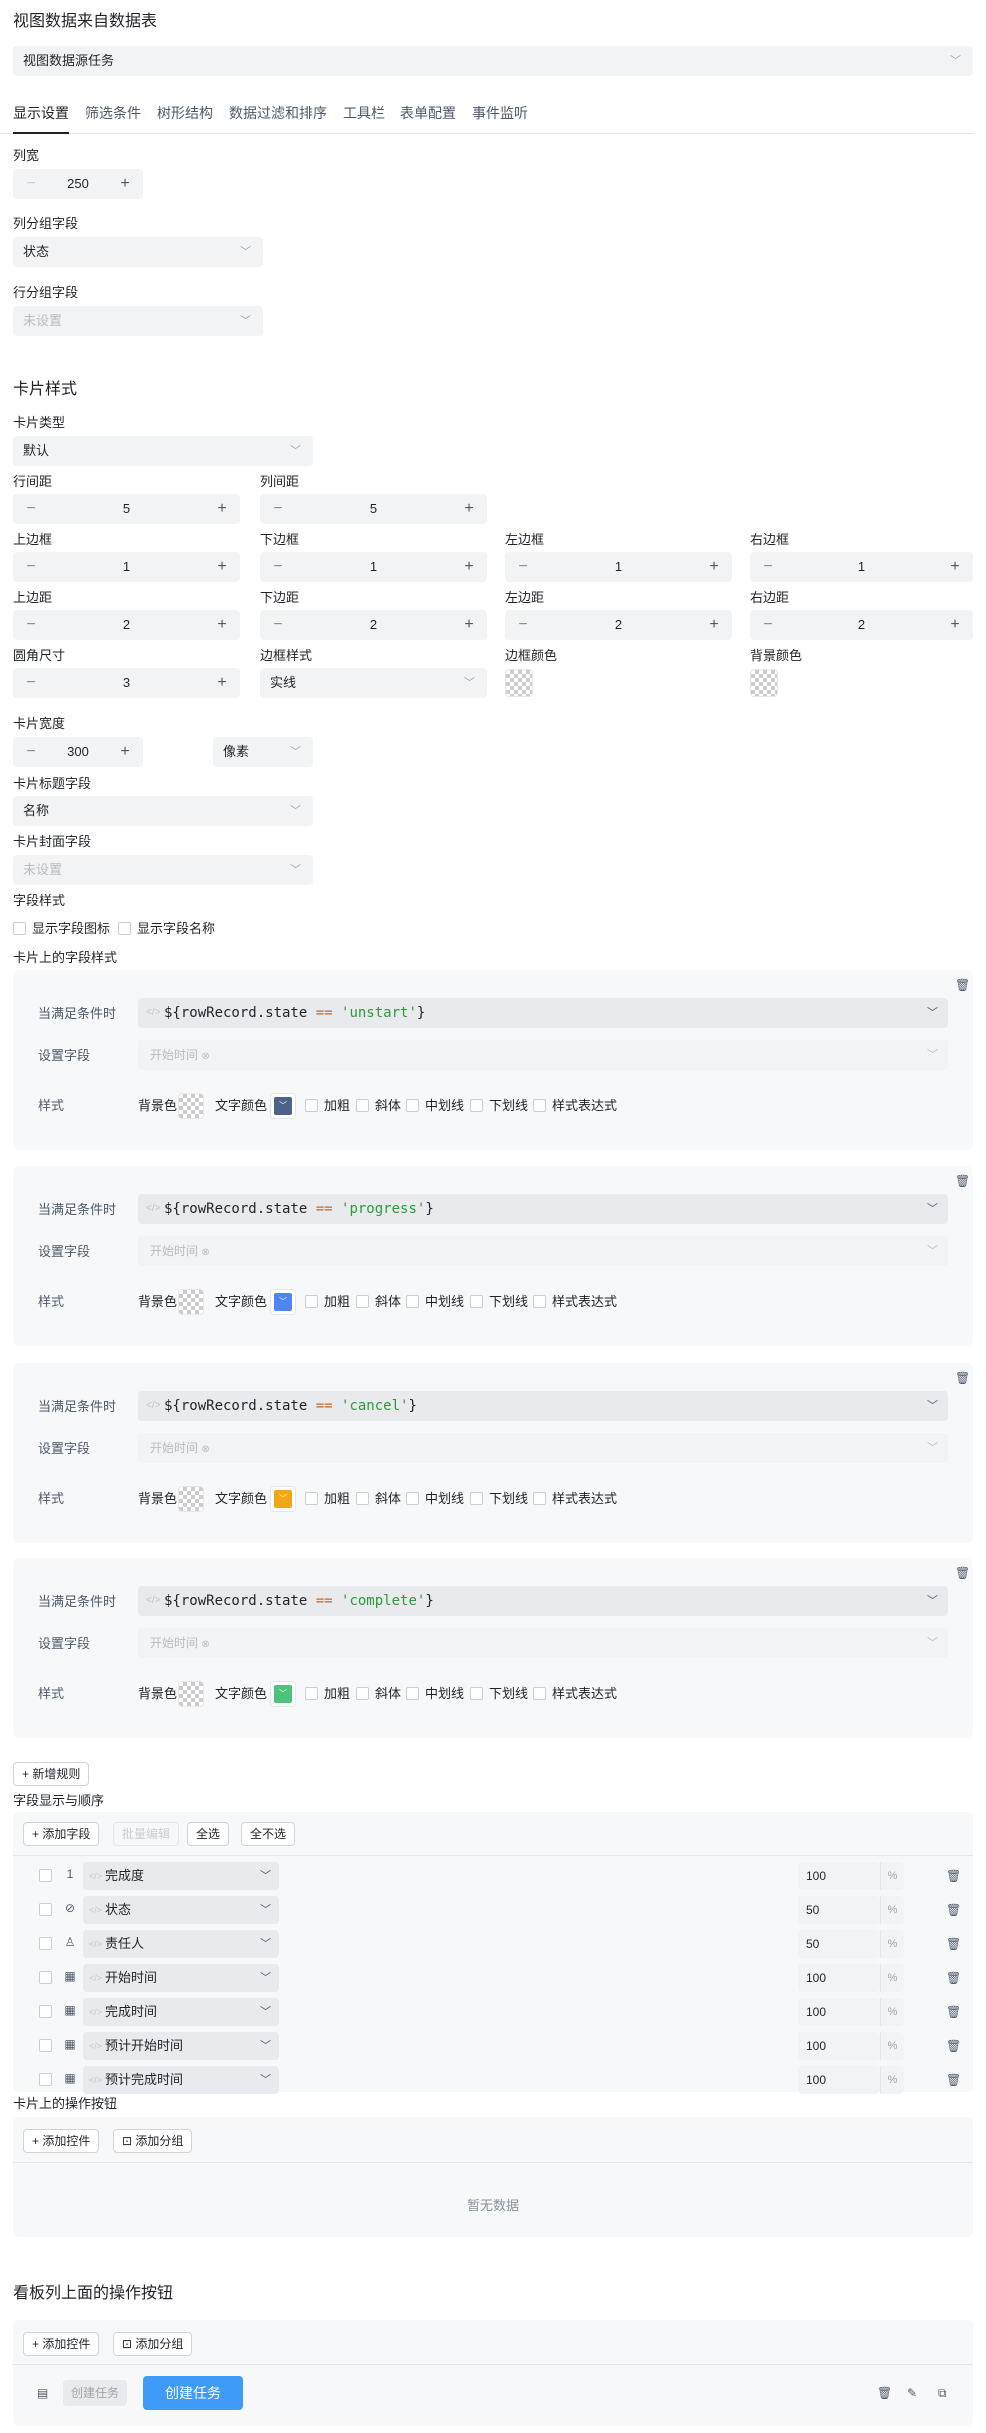  What do you see at coordinates (543, 1601) in the screenshot?
I see `condition-expression: </> ${rowRecord.state == 'complete'} ﹀` at bounding box center [543, 1601].